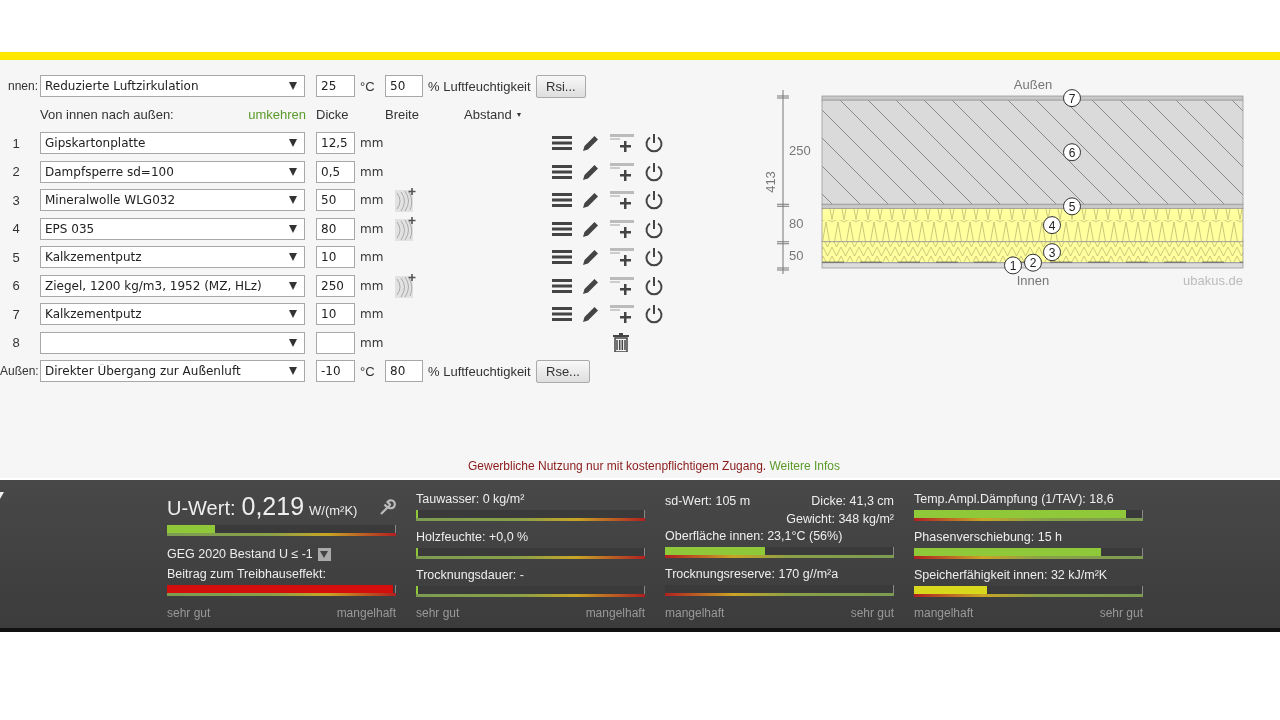 The image size is (1280, 720). What do you see at coordinates (240, 554) in the screenshot?
I see `standard-label: GEG 2020 Bestand U ≤ -1` at bounding box center [240, 554].